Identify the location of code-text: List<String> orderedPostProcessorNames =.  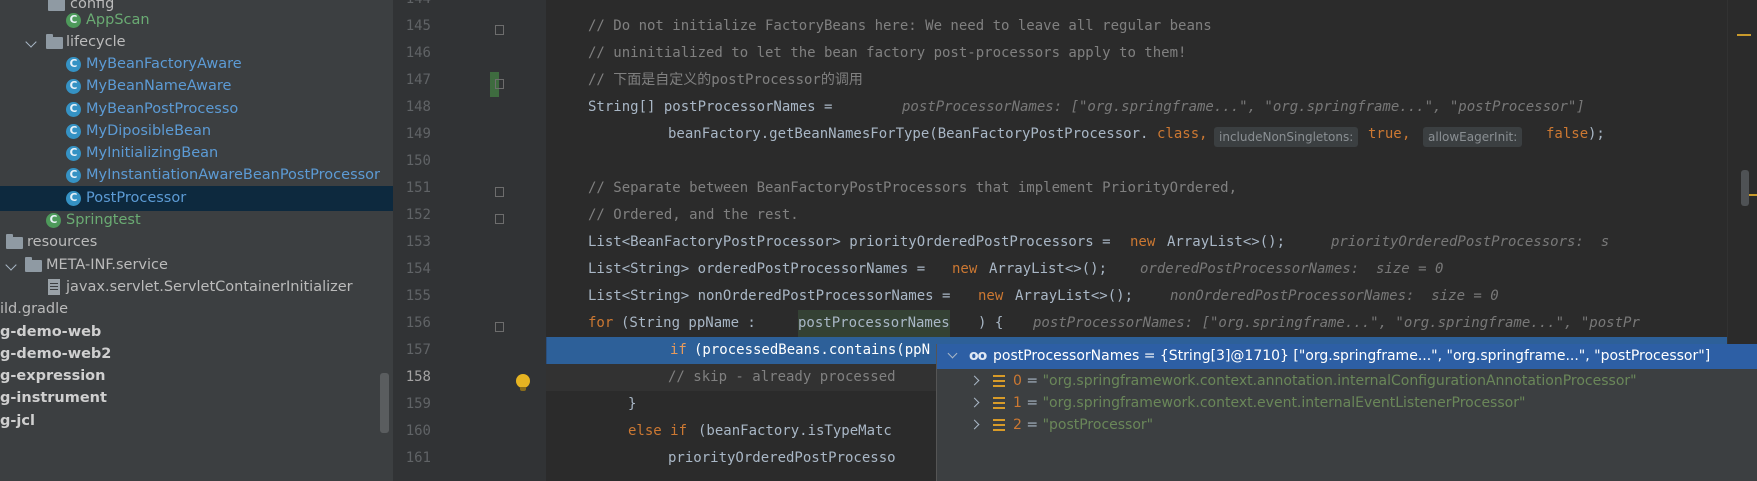
(757, 269).